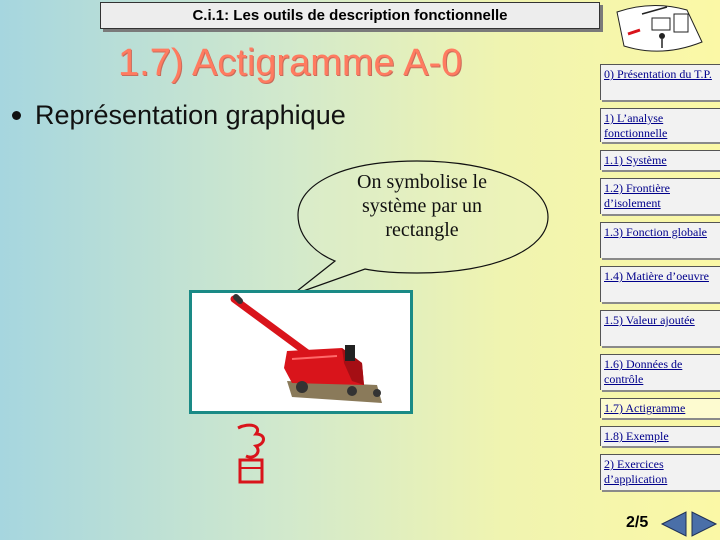 The image size is (720, 540). What do you see at coordinates (637, 522) in the screenshot?
I see `page-number: 2/5` at bounding box center [637, 522].